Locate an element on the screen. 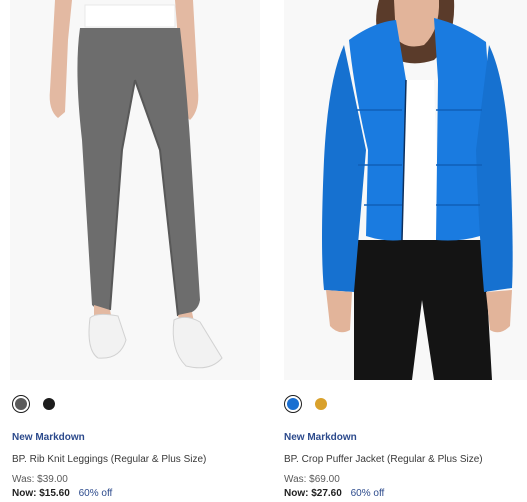 The image size is (527, 502). swatch-gray-dot is located at coordinates (21, 404).